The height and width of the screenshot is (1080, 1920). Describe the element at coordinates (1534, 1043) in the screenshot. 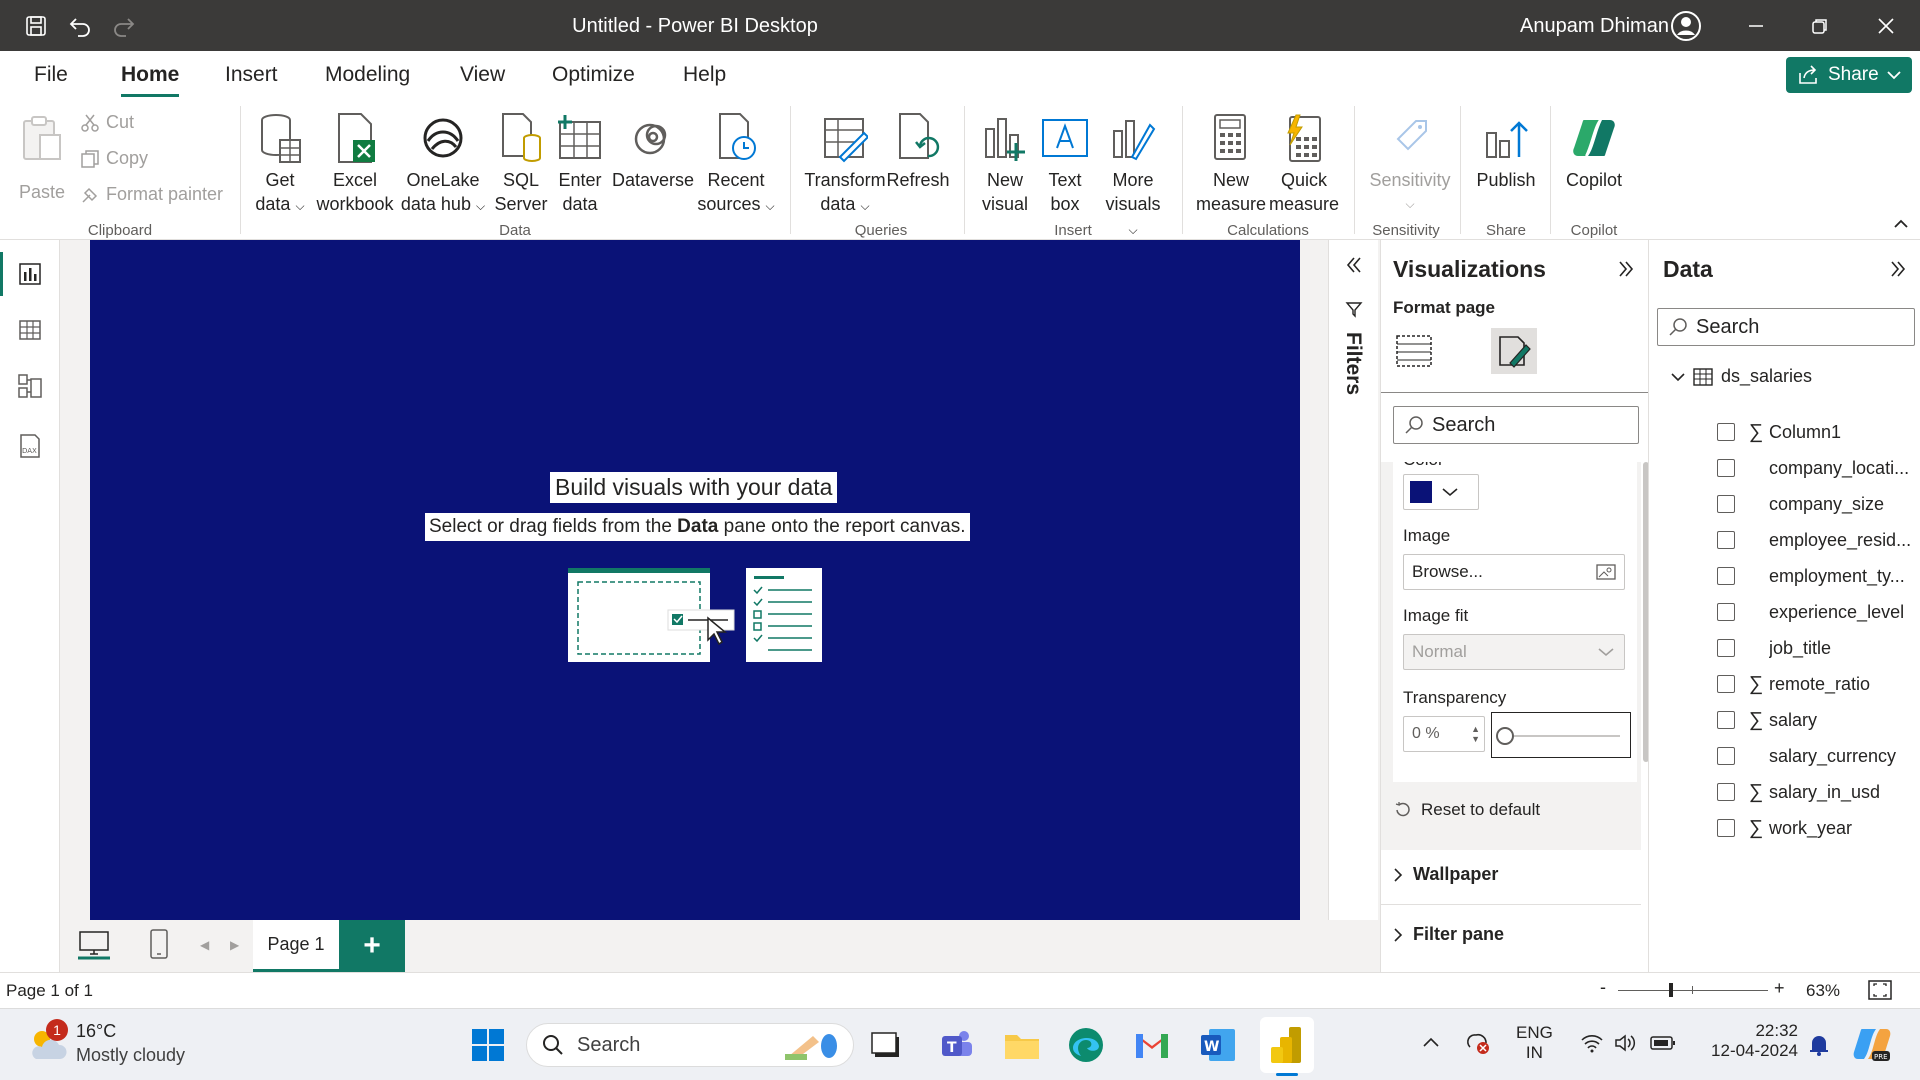

I see `language-indicator: ENG IN` at that location.